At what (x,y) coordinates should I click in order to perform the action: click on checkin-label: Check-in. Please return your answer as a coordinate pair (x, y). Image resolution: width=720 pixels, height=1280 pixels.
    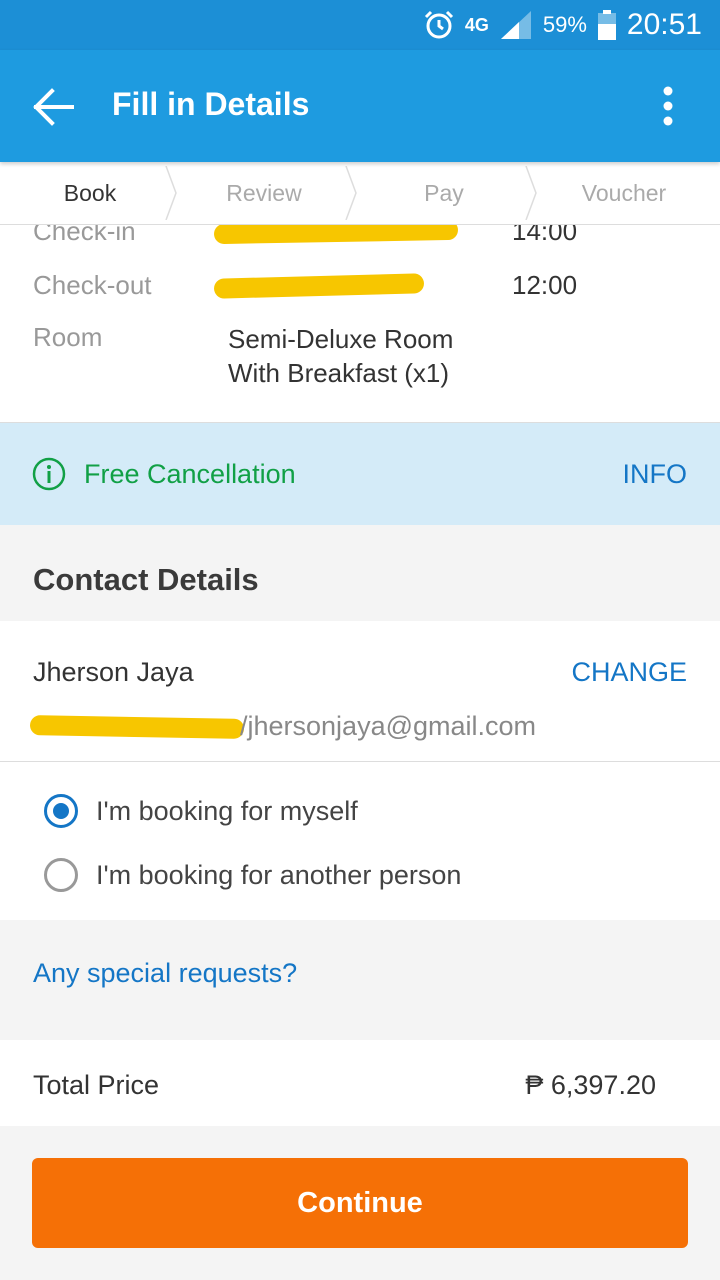
    Looking at the image, I should click on (84, 235).